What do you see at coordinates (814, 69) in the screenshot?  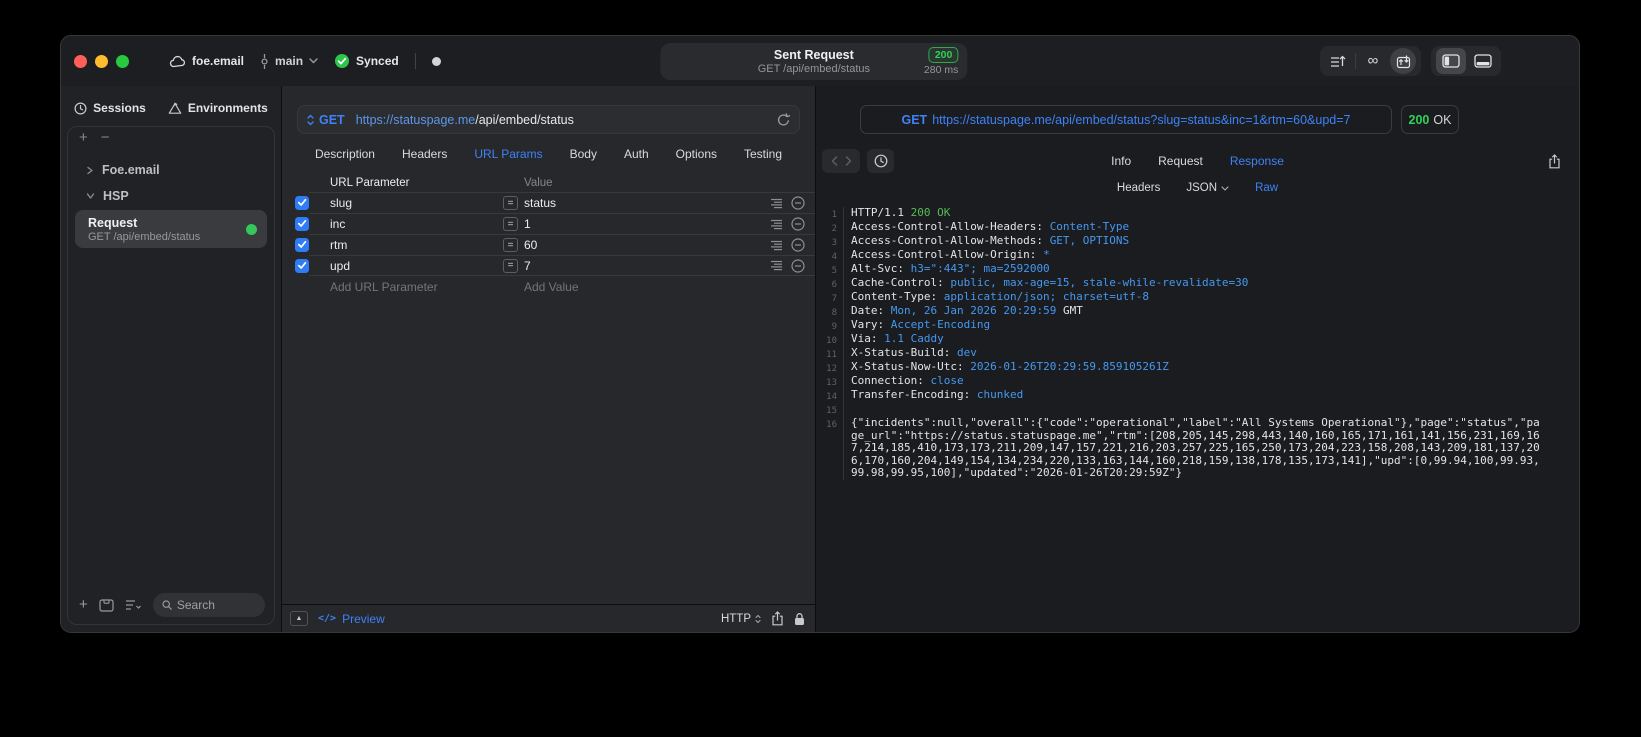 I see `summary-subtitle: GET /api/embed/status` at bounding box center [814, 69].